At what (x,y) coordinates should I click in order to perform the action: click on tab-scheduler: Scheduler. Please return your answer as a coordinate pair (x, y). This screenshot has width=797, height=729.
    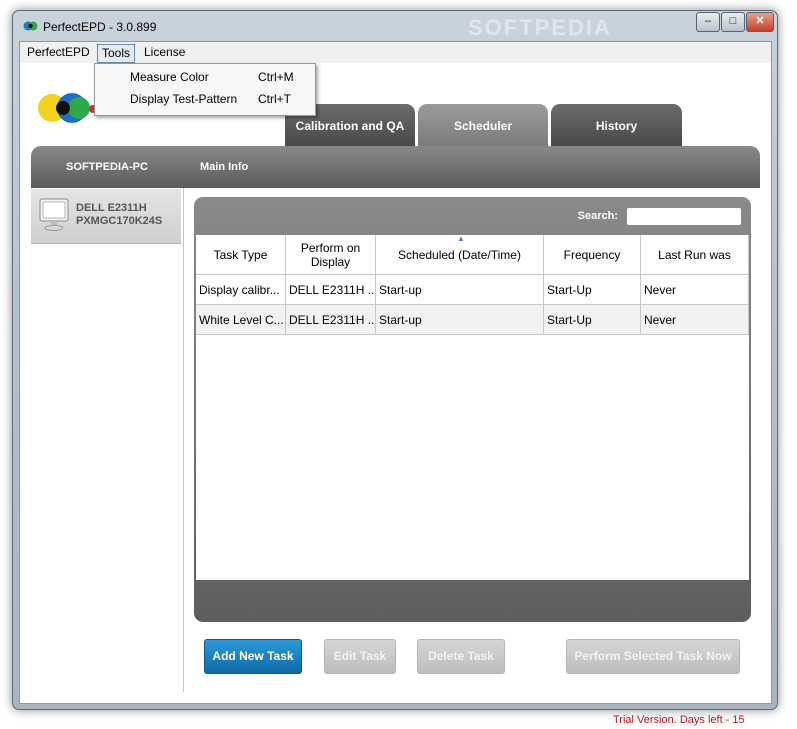
    Looking at the image, I should click on (483, 126).